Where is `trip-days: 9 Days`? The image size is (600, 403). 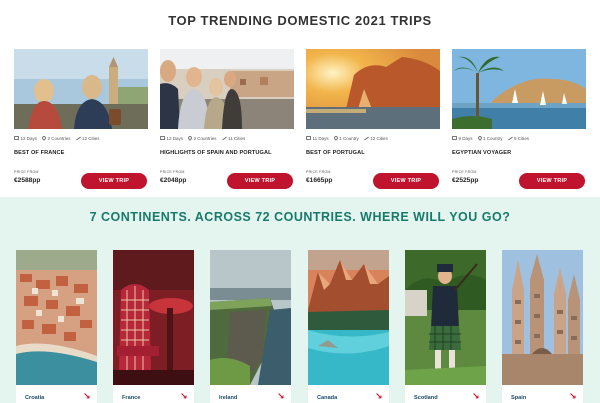
trip-days: 9 Days is located at coordinates (465, 138).